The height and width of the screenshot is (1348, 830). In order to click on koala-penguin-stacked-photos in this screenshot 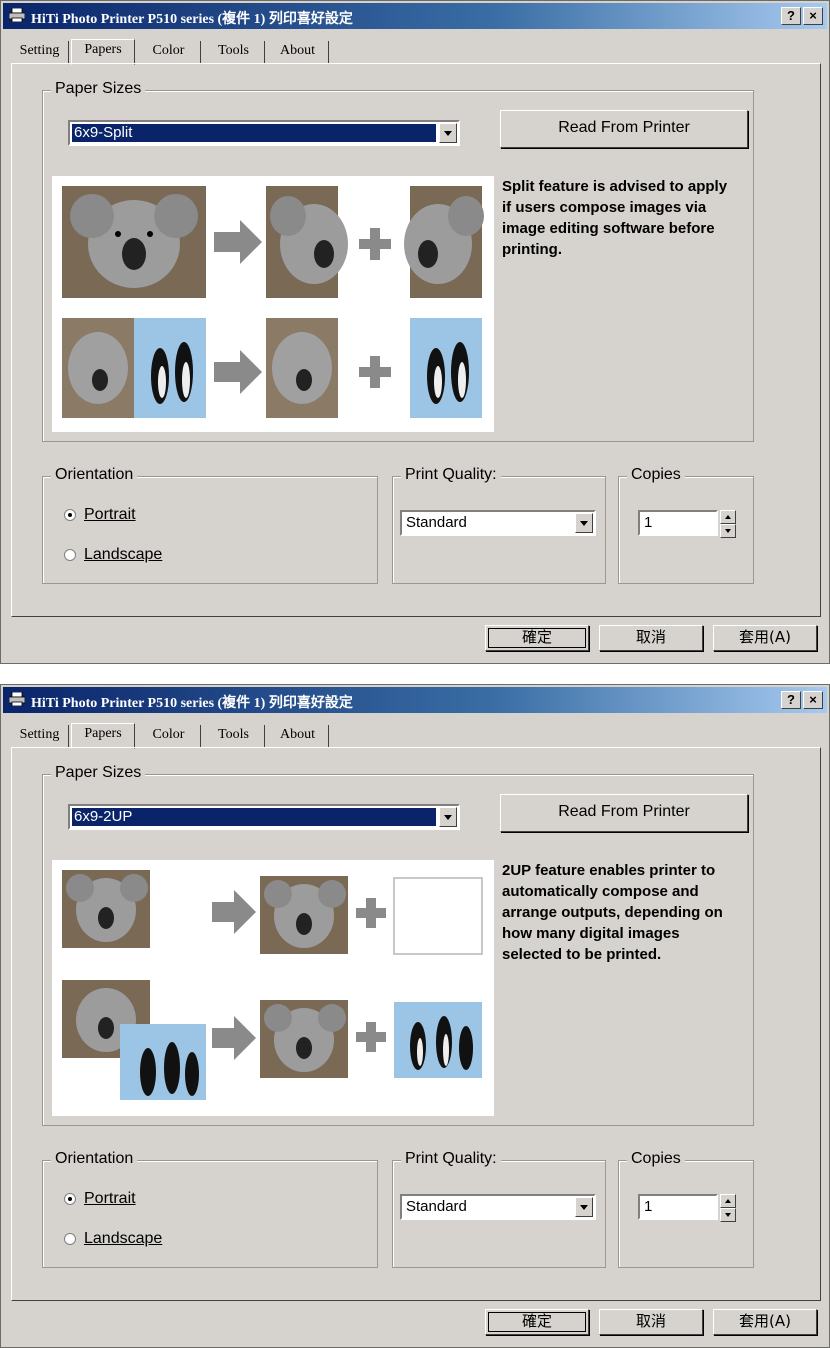, I will do `click(134, 1040)`.